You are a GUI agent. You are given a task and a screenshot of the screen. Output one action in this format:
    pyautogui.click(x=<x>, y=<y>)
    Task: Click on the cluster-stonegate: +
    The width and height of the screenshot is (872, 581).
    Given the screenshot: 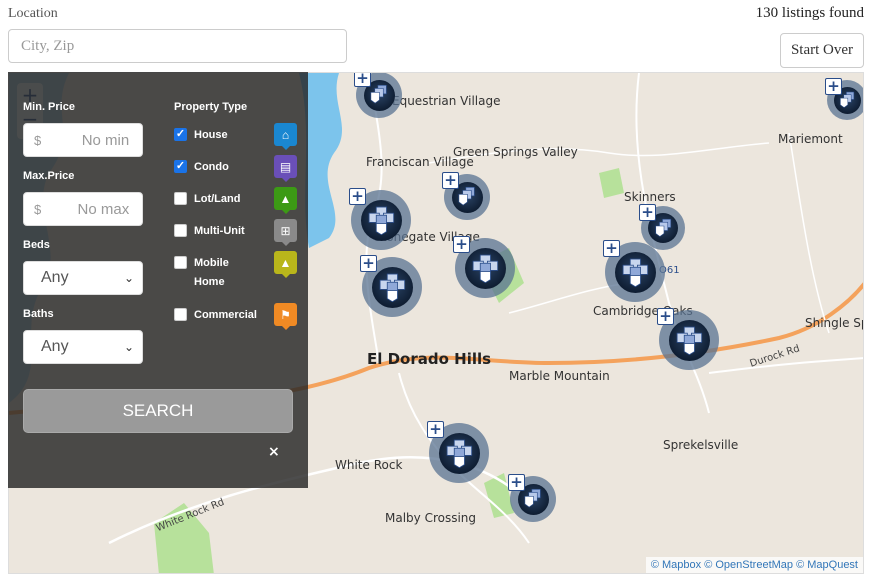 What is the action you would take?
    pyautogui.click(x=484, y=267)
    